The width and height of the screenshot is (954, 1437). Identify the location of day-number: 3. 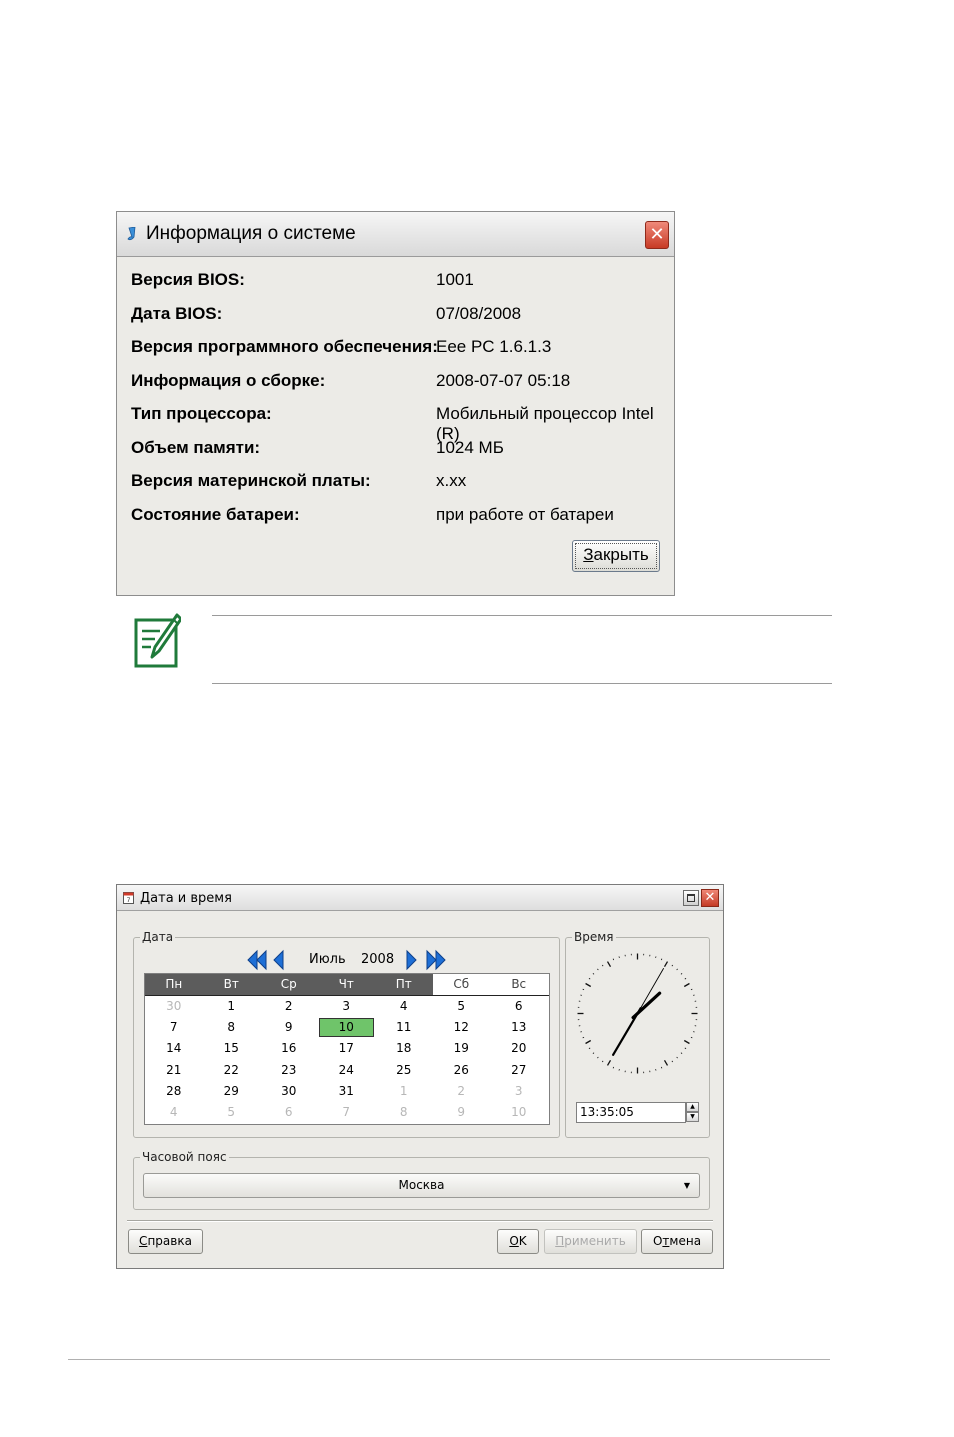
(518, 1090).